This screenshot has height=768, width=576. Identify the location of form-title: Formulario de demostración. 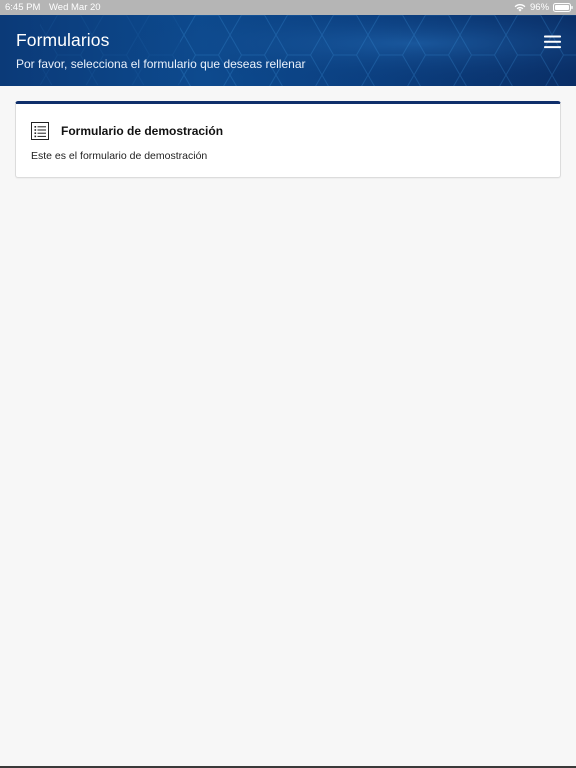
(142, 131).